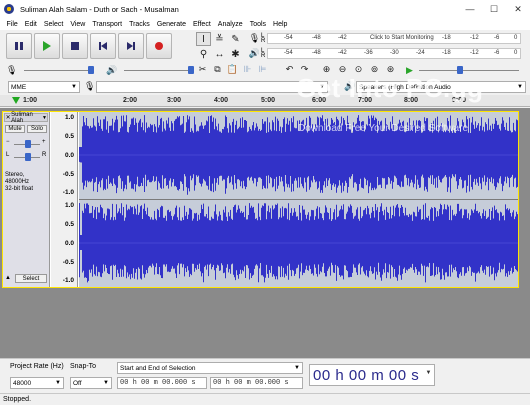  I want to click on skip-to-start-button, so click(103, 46).